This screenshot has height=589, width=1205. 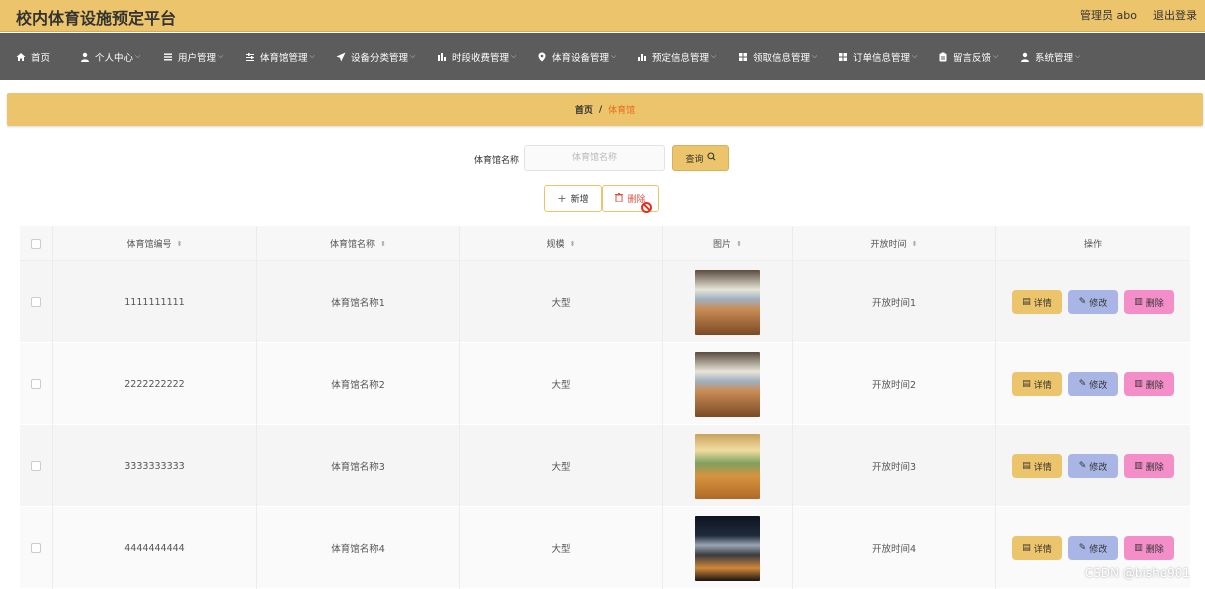 I want to click on detail-icon: ▤, so click(x=1026, y=466).